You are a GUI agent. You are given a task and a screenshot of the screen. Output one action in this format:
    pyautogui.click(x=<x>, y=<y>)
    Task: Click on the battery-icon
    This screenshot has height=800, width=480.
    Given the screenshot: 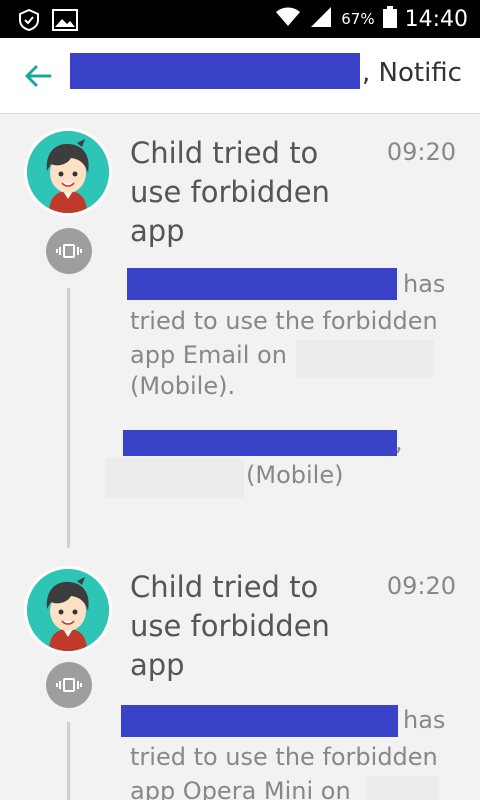 What is the action you would take?
    pyautogui.click(x=389, y=19)
    